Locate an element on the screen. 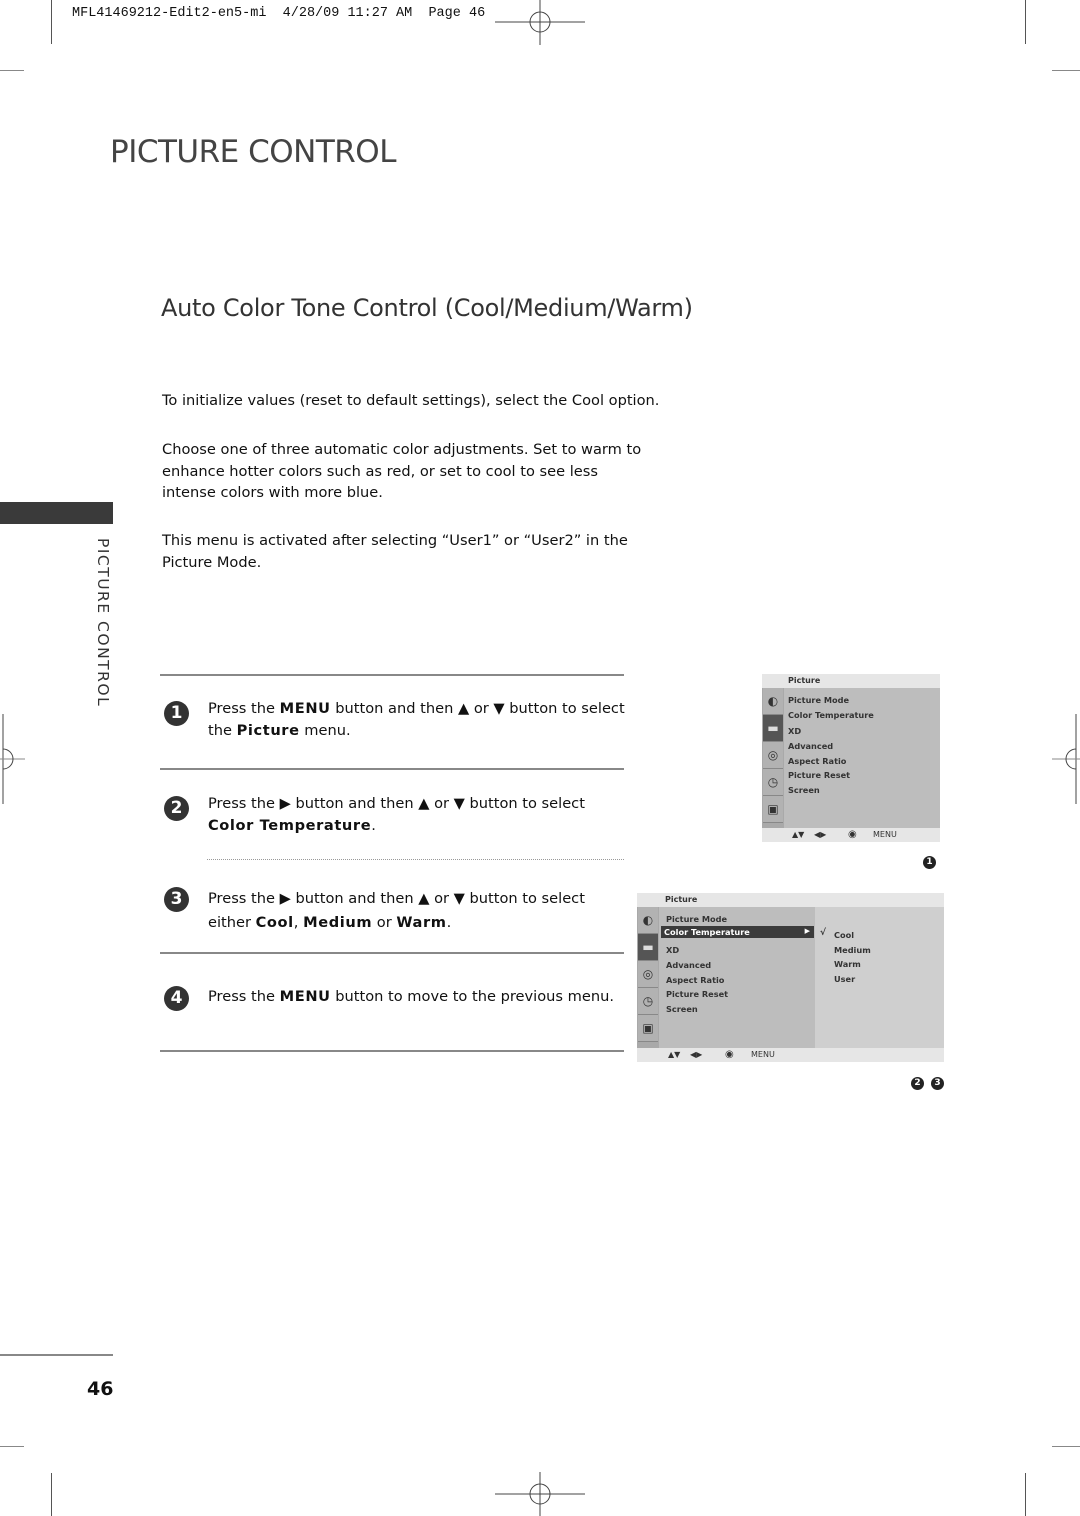  osd-menu-item-selected: Color Temperature ▶ is located at coordinates (737, 932).